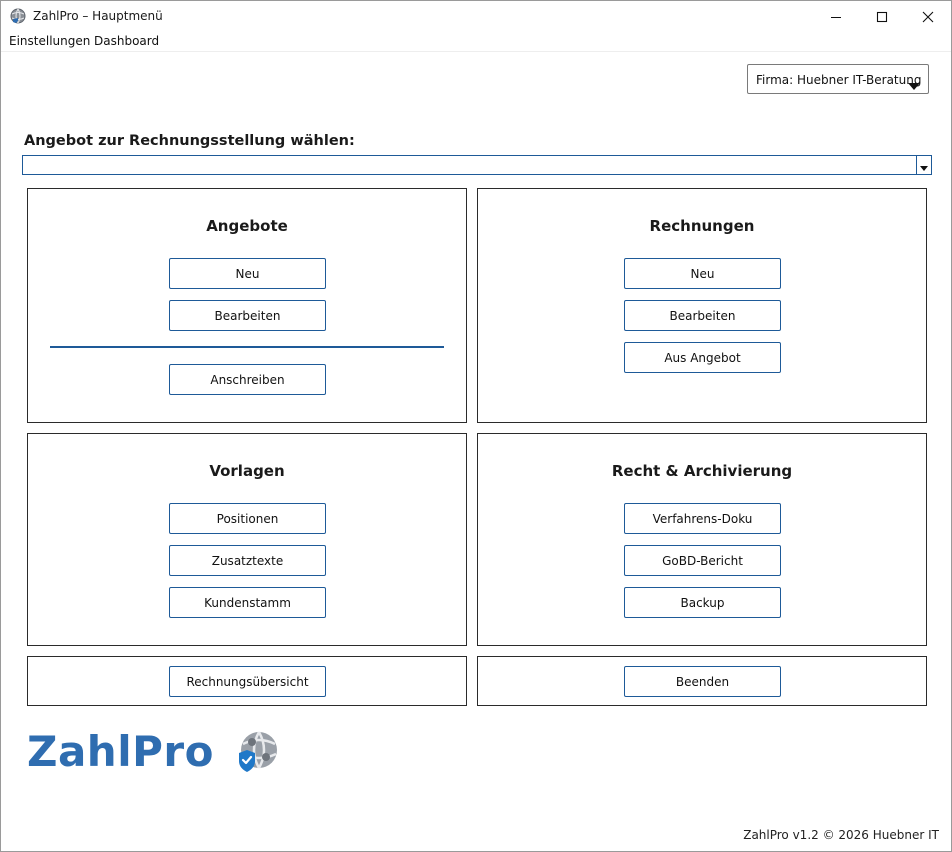 This screenshot has width=952, height=852. What do you see at coordinates (247, 226) in the screenshot?
I see `panel-title-angebote: Angebote` at bounding box center [247, 226].